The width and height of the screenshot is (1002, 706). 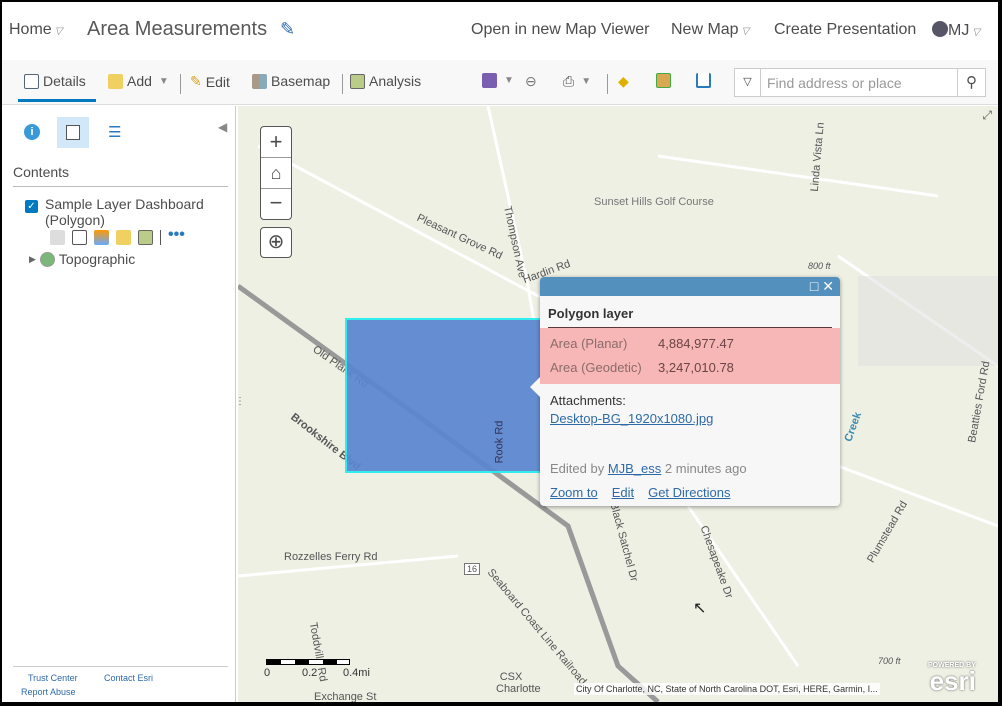 I want to click on popup-header: □ ✕, so click(x=690, y=286).